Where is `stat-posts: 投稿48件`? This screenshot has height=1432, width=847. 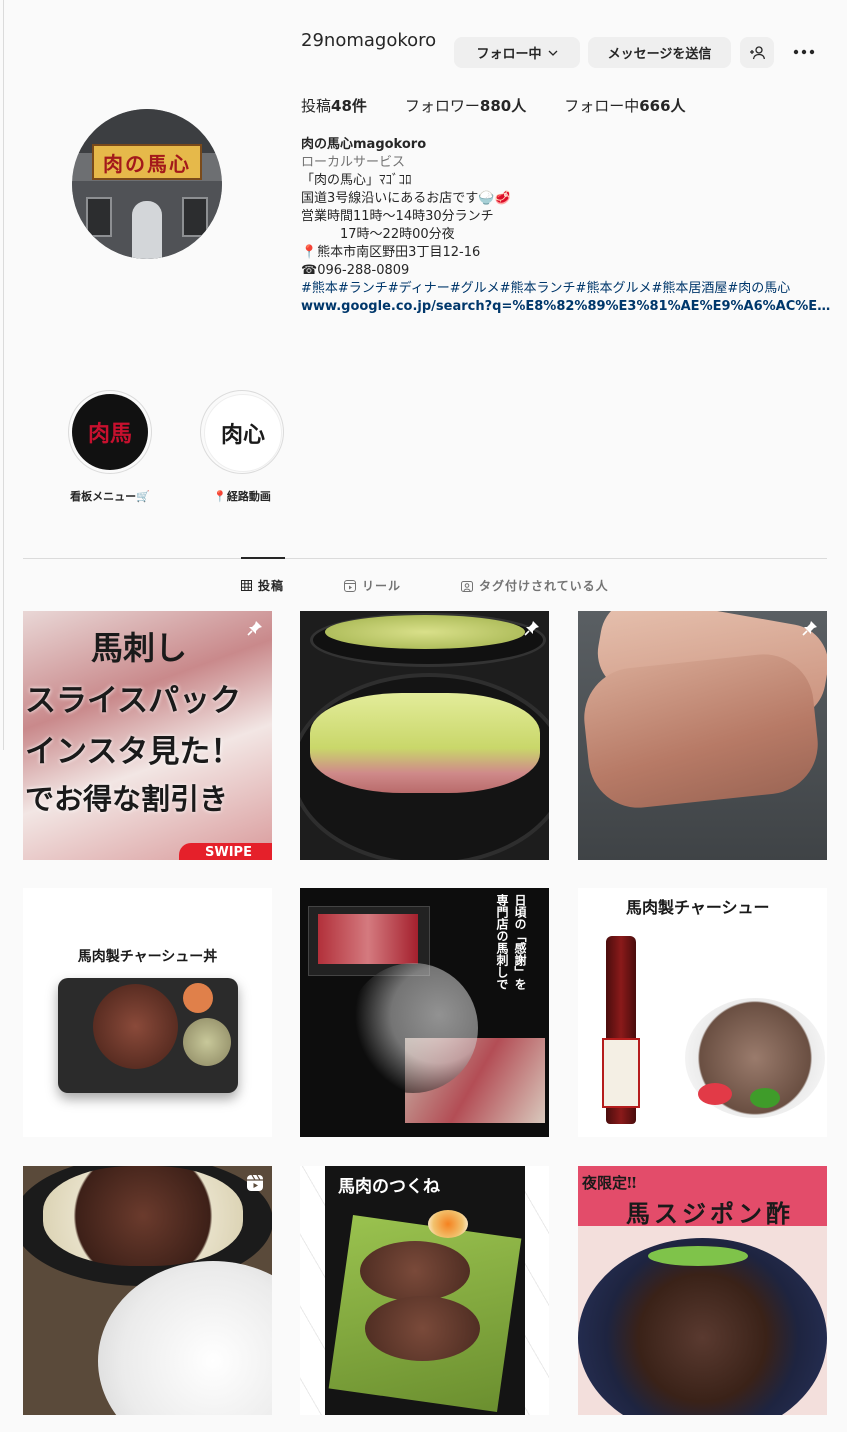
stat-posts: 投稿48件 is located at coordinates (334, 105).